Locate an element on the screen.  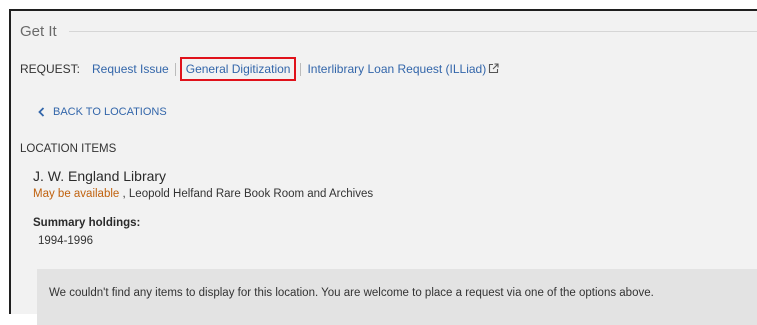
interlibrary-loan-request-link: Interlibrary Loan Request (ILLiad) is located at coordinates (403, 69).